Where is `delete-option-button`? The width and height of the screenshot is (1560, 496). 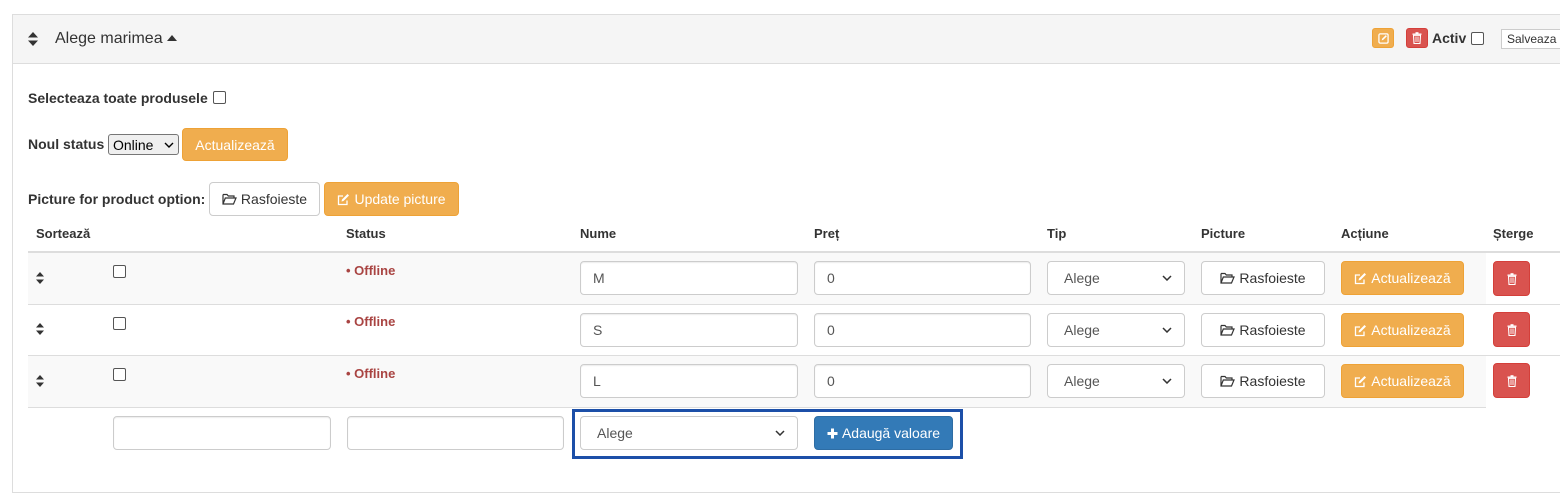
delete-option-button is located at coordinates (1417, 38).